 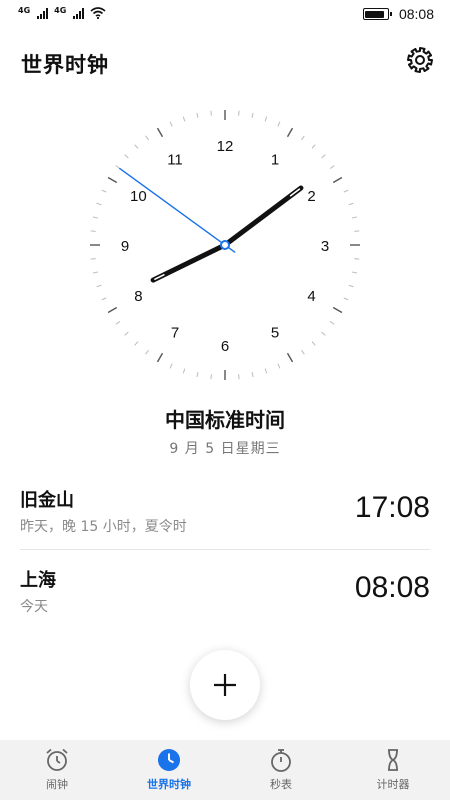 I want to click on stopwatch-icon, so click(x=281, y=760).